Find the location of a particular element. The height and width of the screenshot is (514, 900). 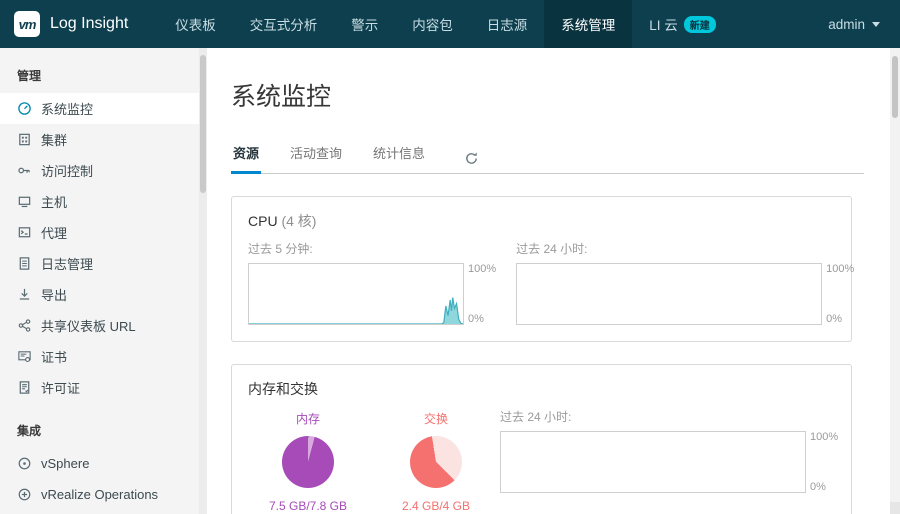

memory-pie-chart is located at coordinates (308, 462).